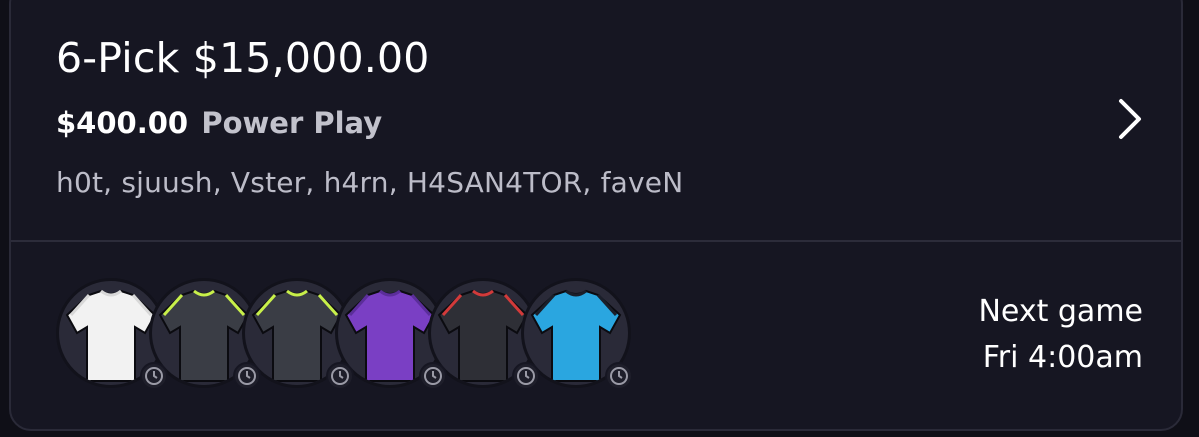 This screenshot has width=1199, height=437. What do you see at coordinates (1062, 357) in the screenshot?
I see `next-game-time: Fri 4:00am` at bounding box center [1062, 357].